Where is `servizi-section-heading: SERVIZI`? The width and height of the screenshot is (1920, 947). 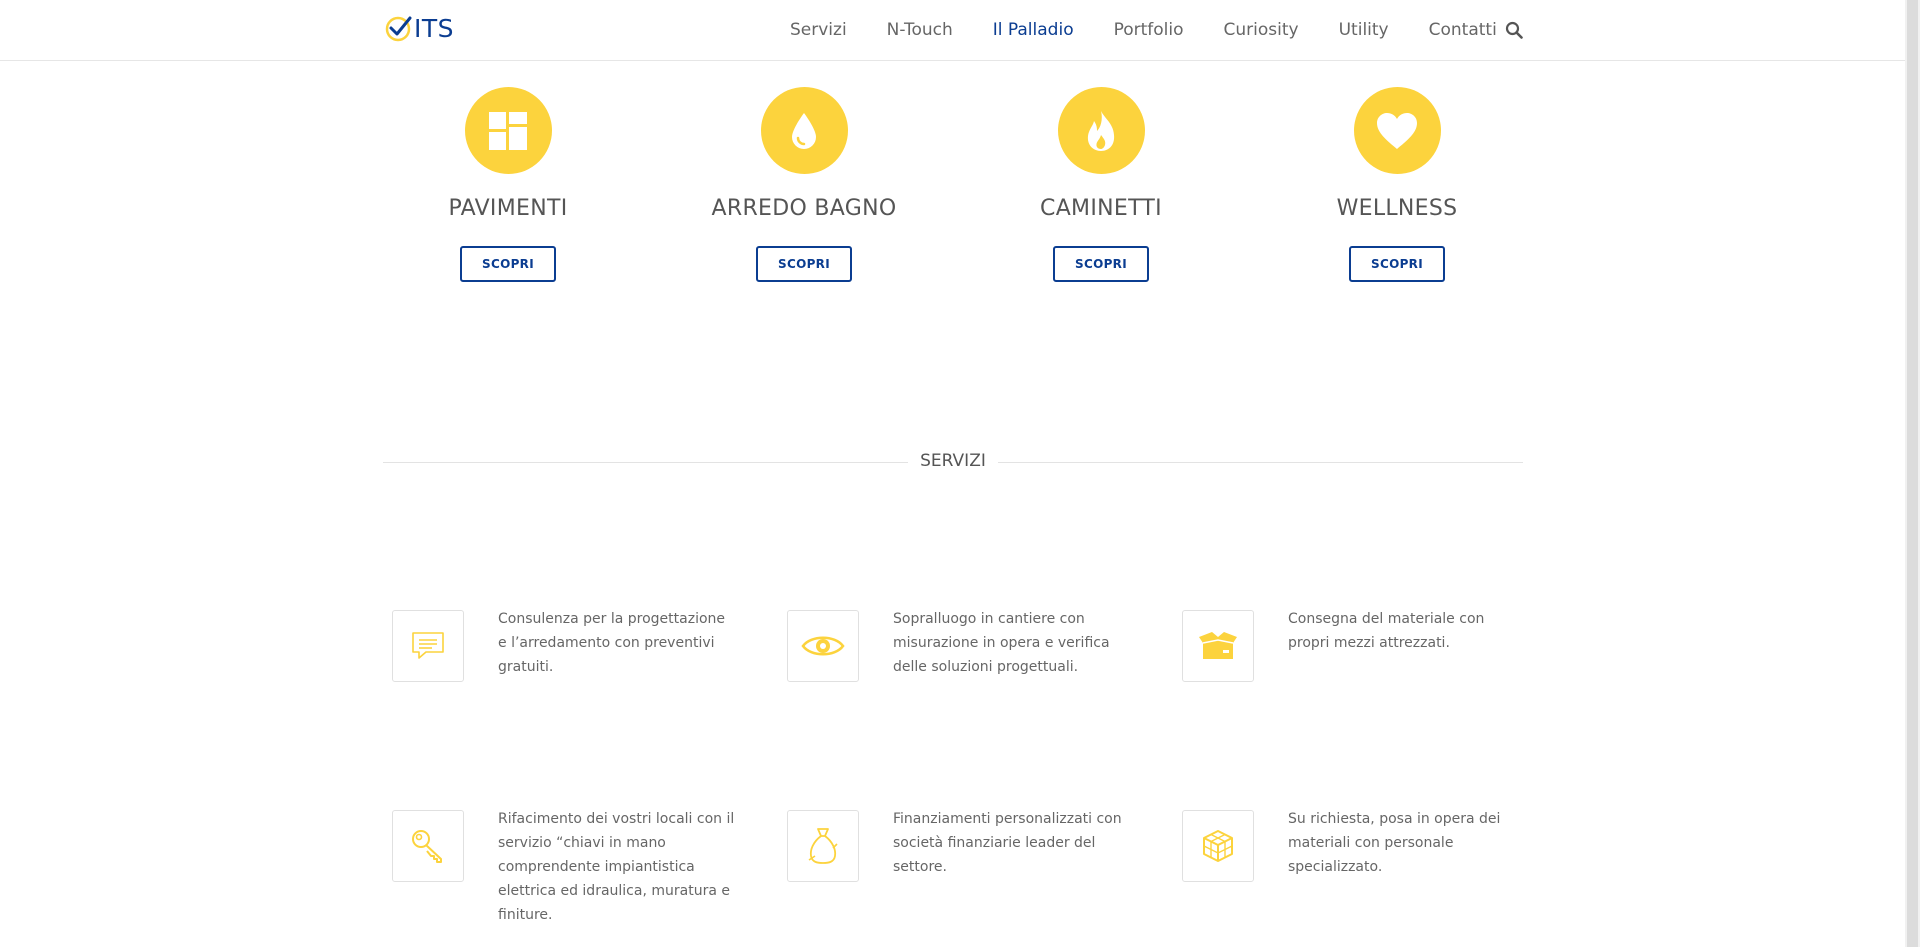
servizi-section-heading: SERVIZI is located at coordinates (953, 461).